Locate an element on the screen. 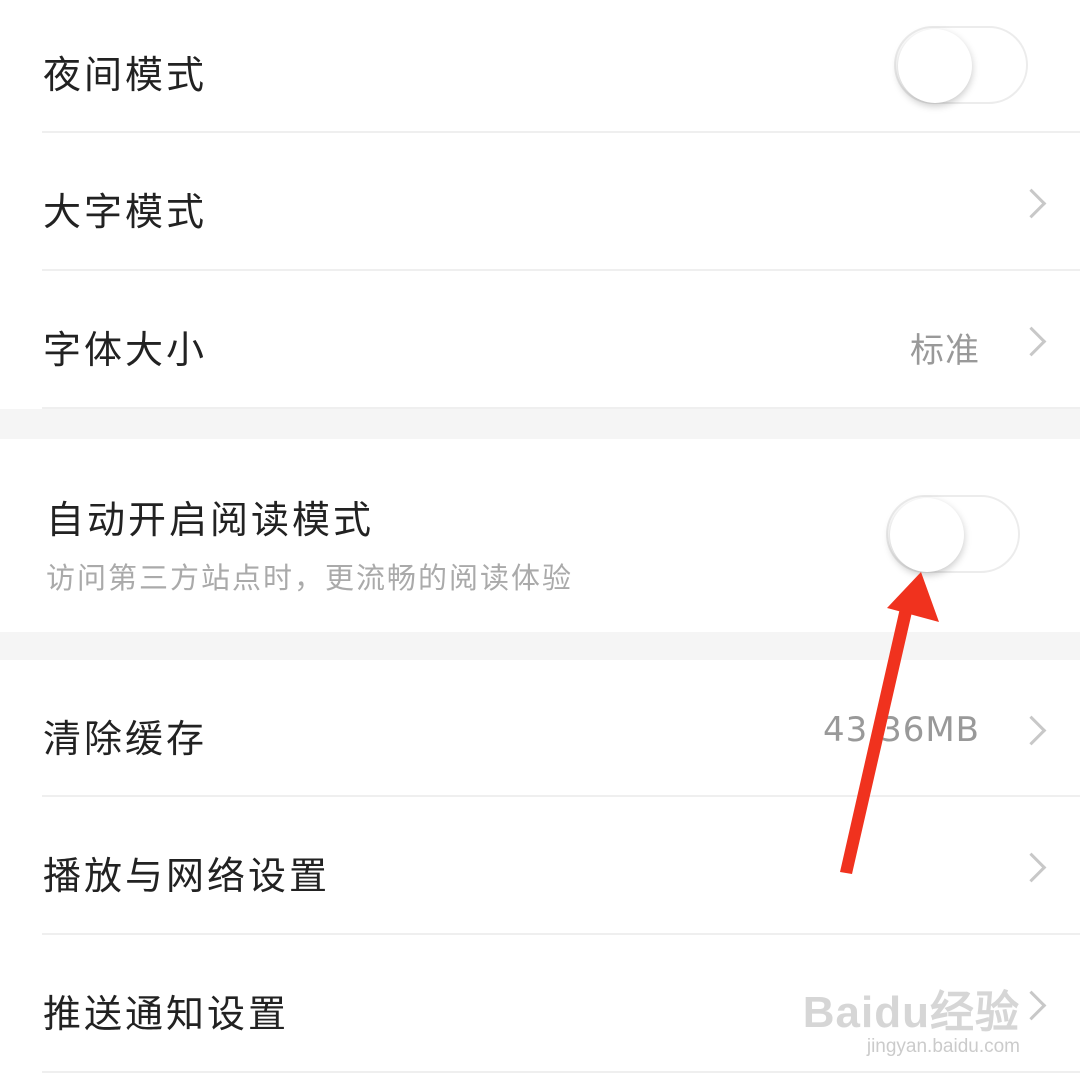  push-notifications-label: 推送通知设置 is located at coordinates (166, 1014).